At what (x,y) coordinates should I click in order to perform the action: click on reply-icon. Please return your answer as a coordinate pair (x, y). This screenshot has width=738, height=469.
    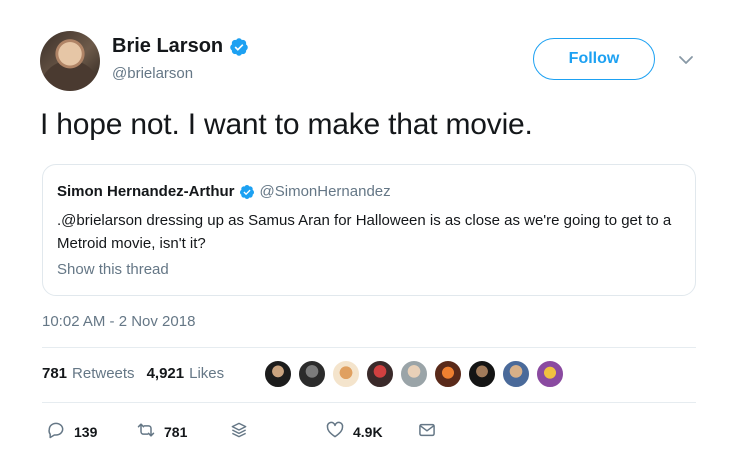
    Looking at the image, I should click on (56, 431).